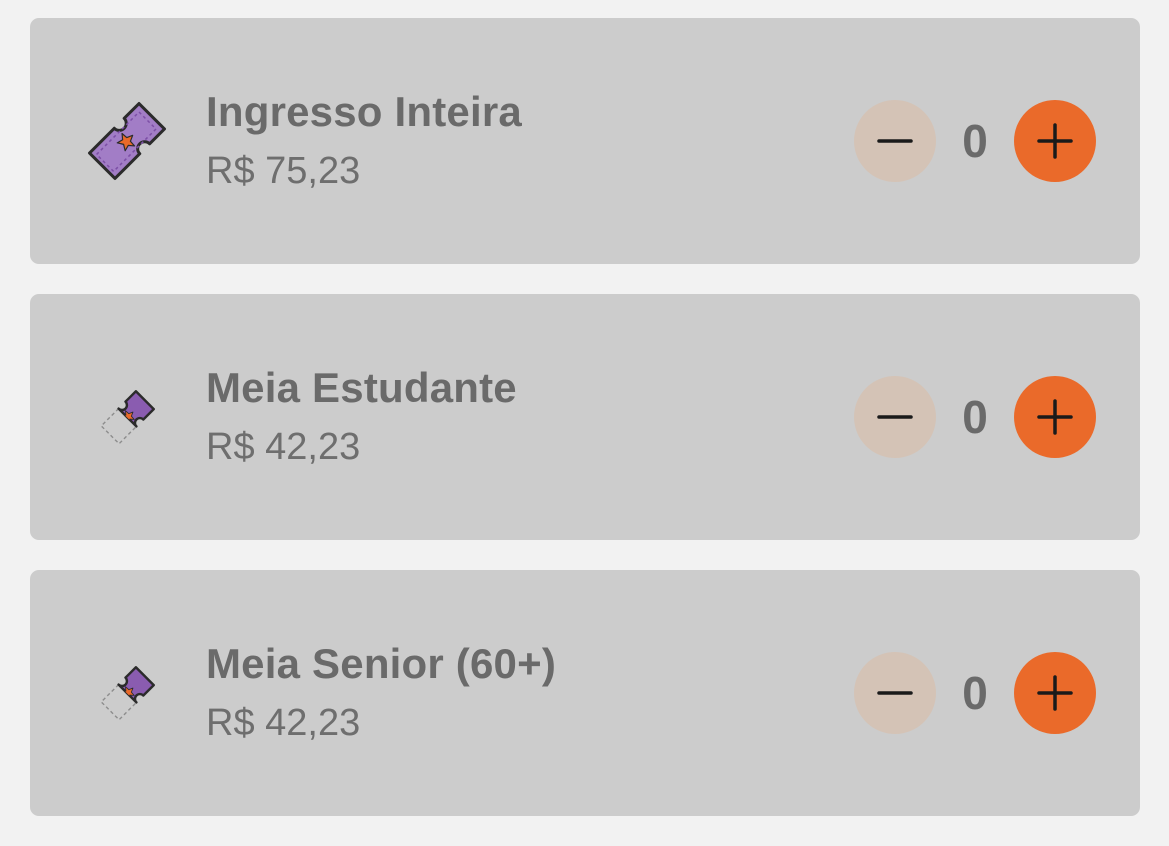  I want to click on ticket-name: Ingresso Inteira, so click(364, 111).